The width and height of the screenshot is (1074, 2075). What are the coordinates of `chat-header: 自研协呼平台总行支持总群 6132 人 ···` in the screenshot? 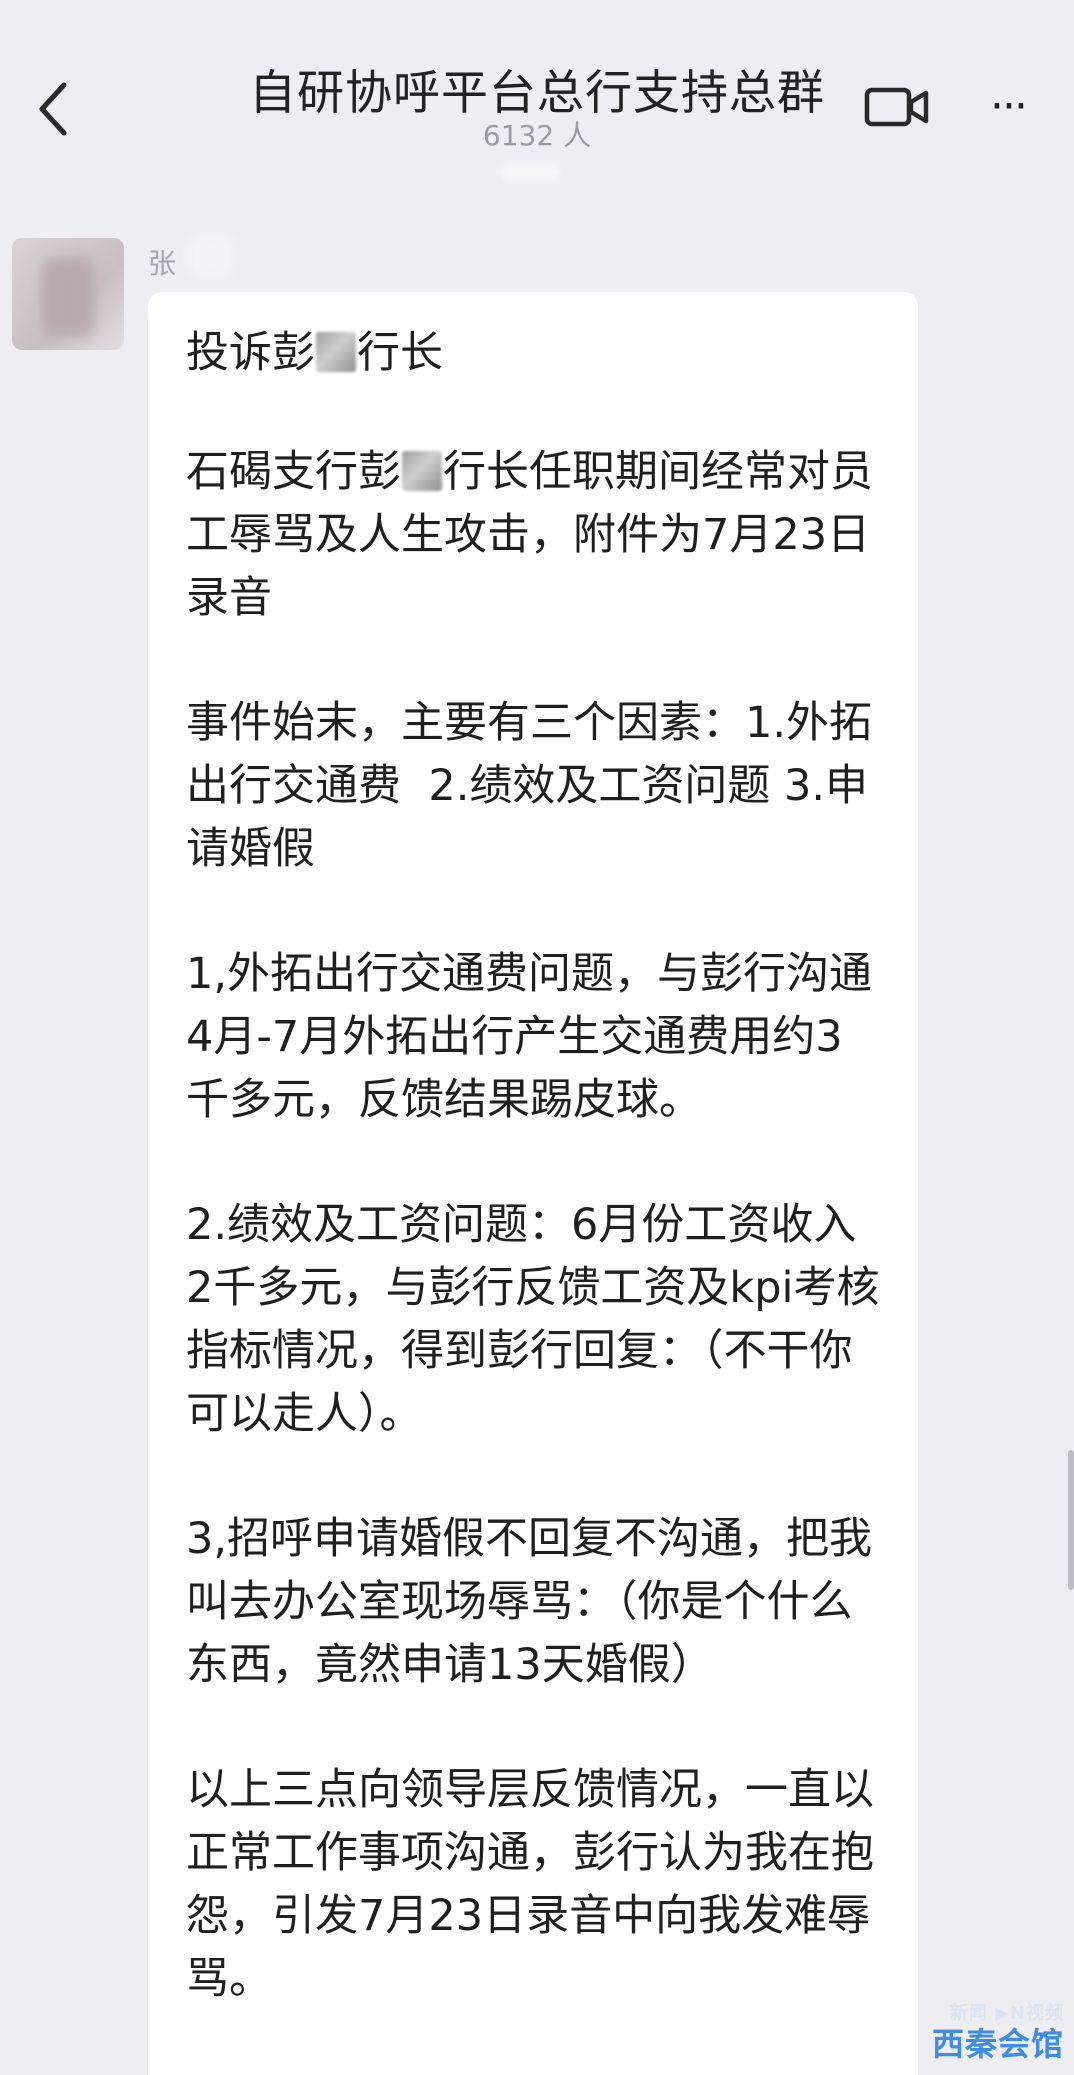 It's located at (537, 95).